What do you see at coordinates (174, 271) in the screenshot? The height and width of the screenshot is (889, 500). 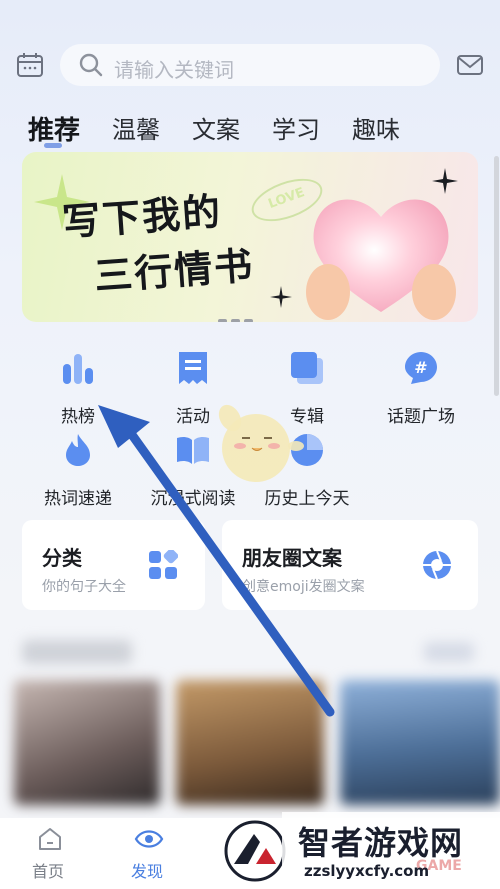 I see `banner-title-line2: 三行情书` at bounding box center [174, 271].